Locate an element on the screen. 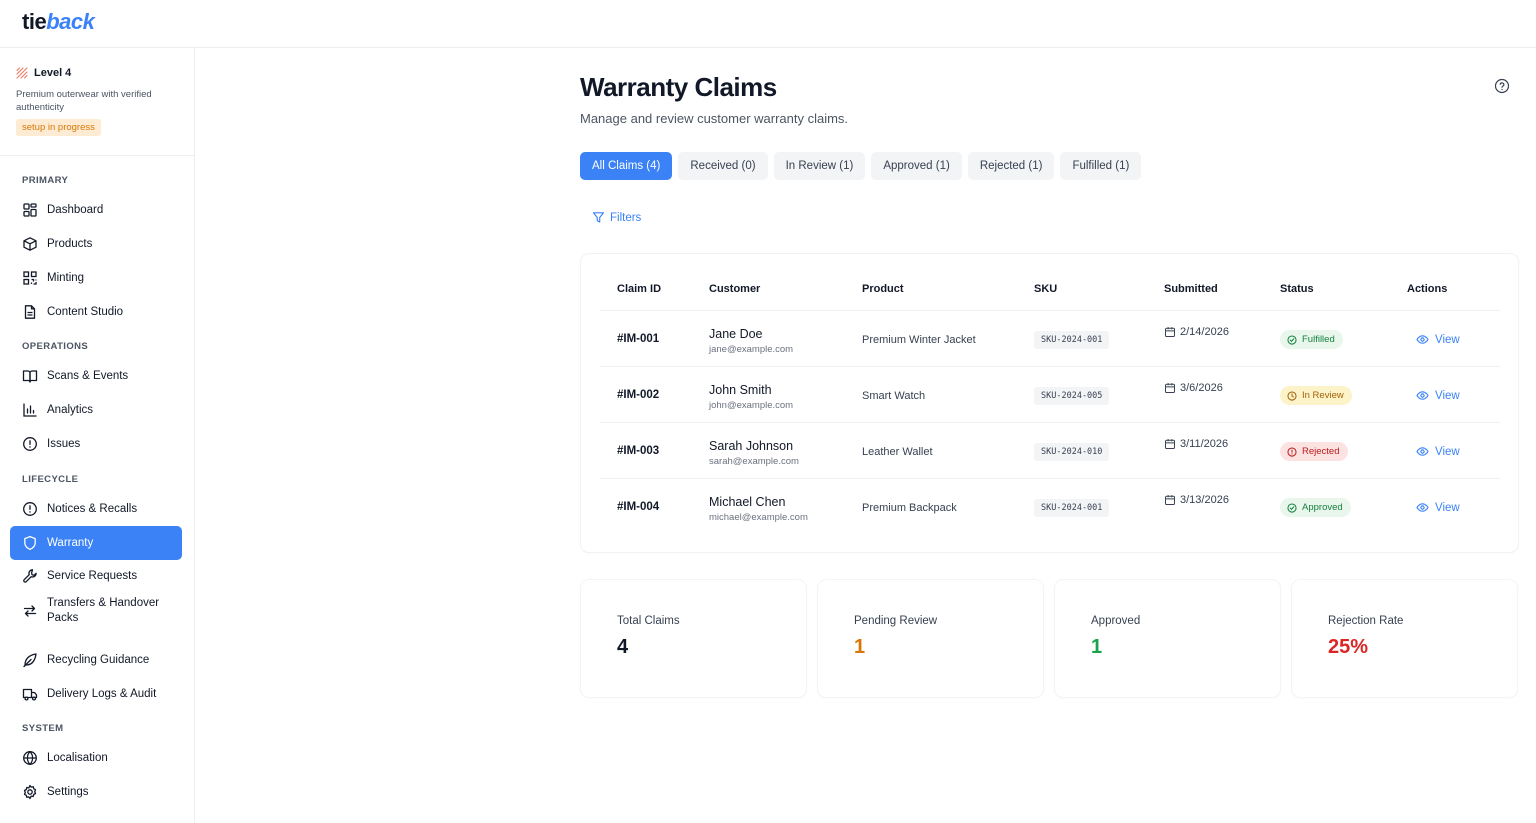  submitted-date-text: 2/14/2026 is located at coordinates (1204, 332).